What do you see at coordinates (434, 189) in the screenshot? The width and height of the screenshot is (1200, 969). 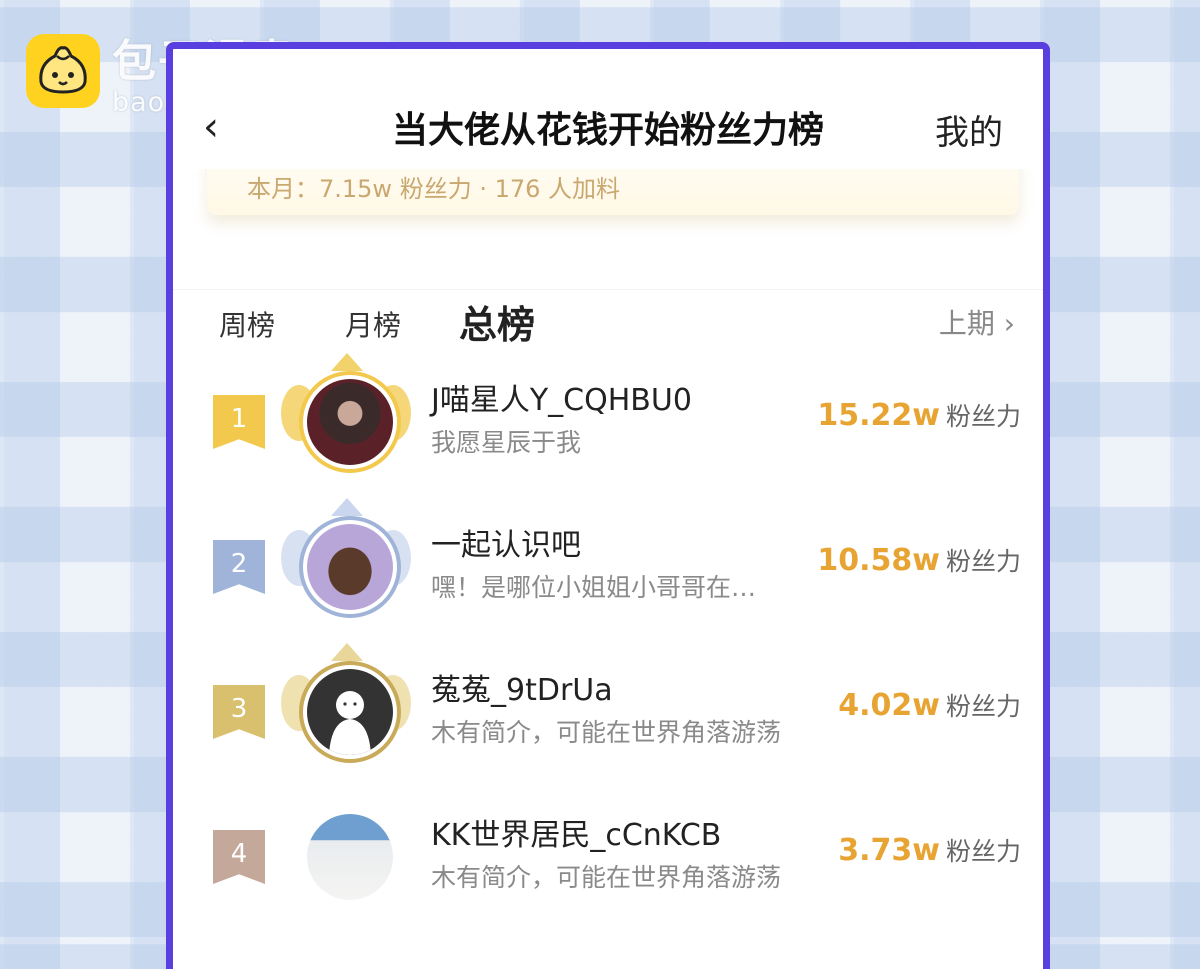 I see `month-summary-text: 本月：7.15w 粉丝力 · 176 人加料` at bounding box center [434, 189].